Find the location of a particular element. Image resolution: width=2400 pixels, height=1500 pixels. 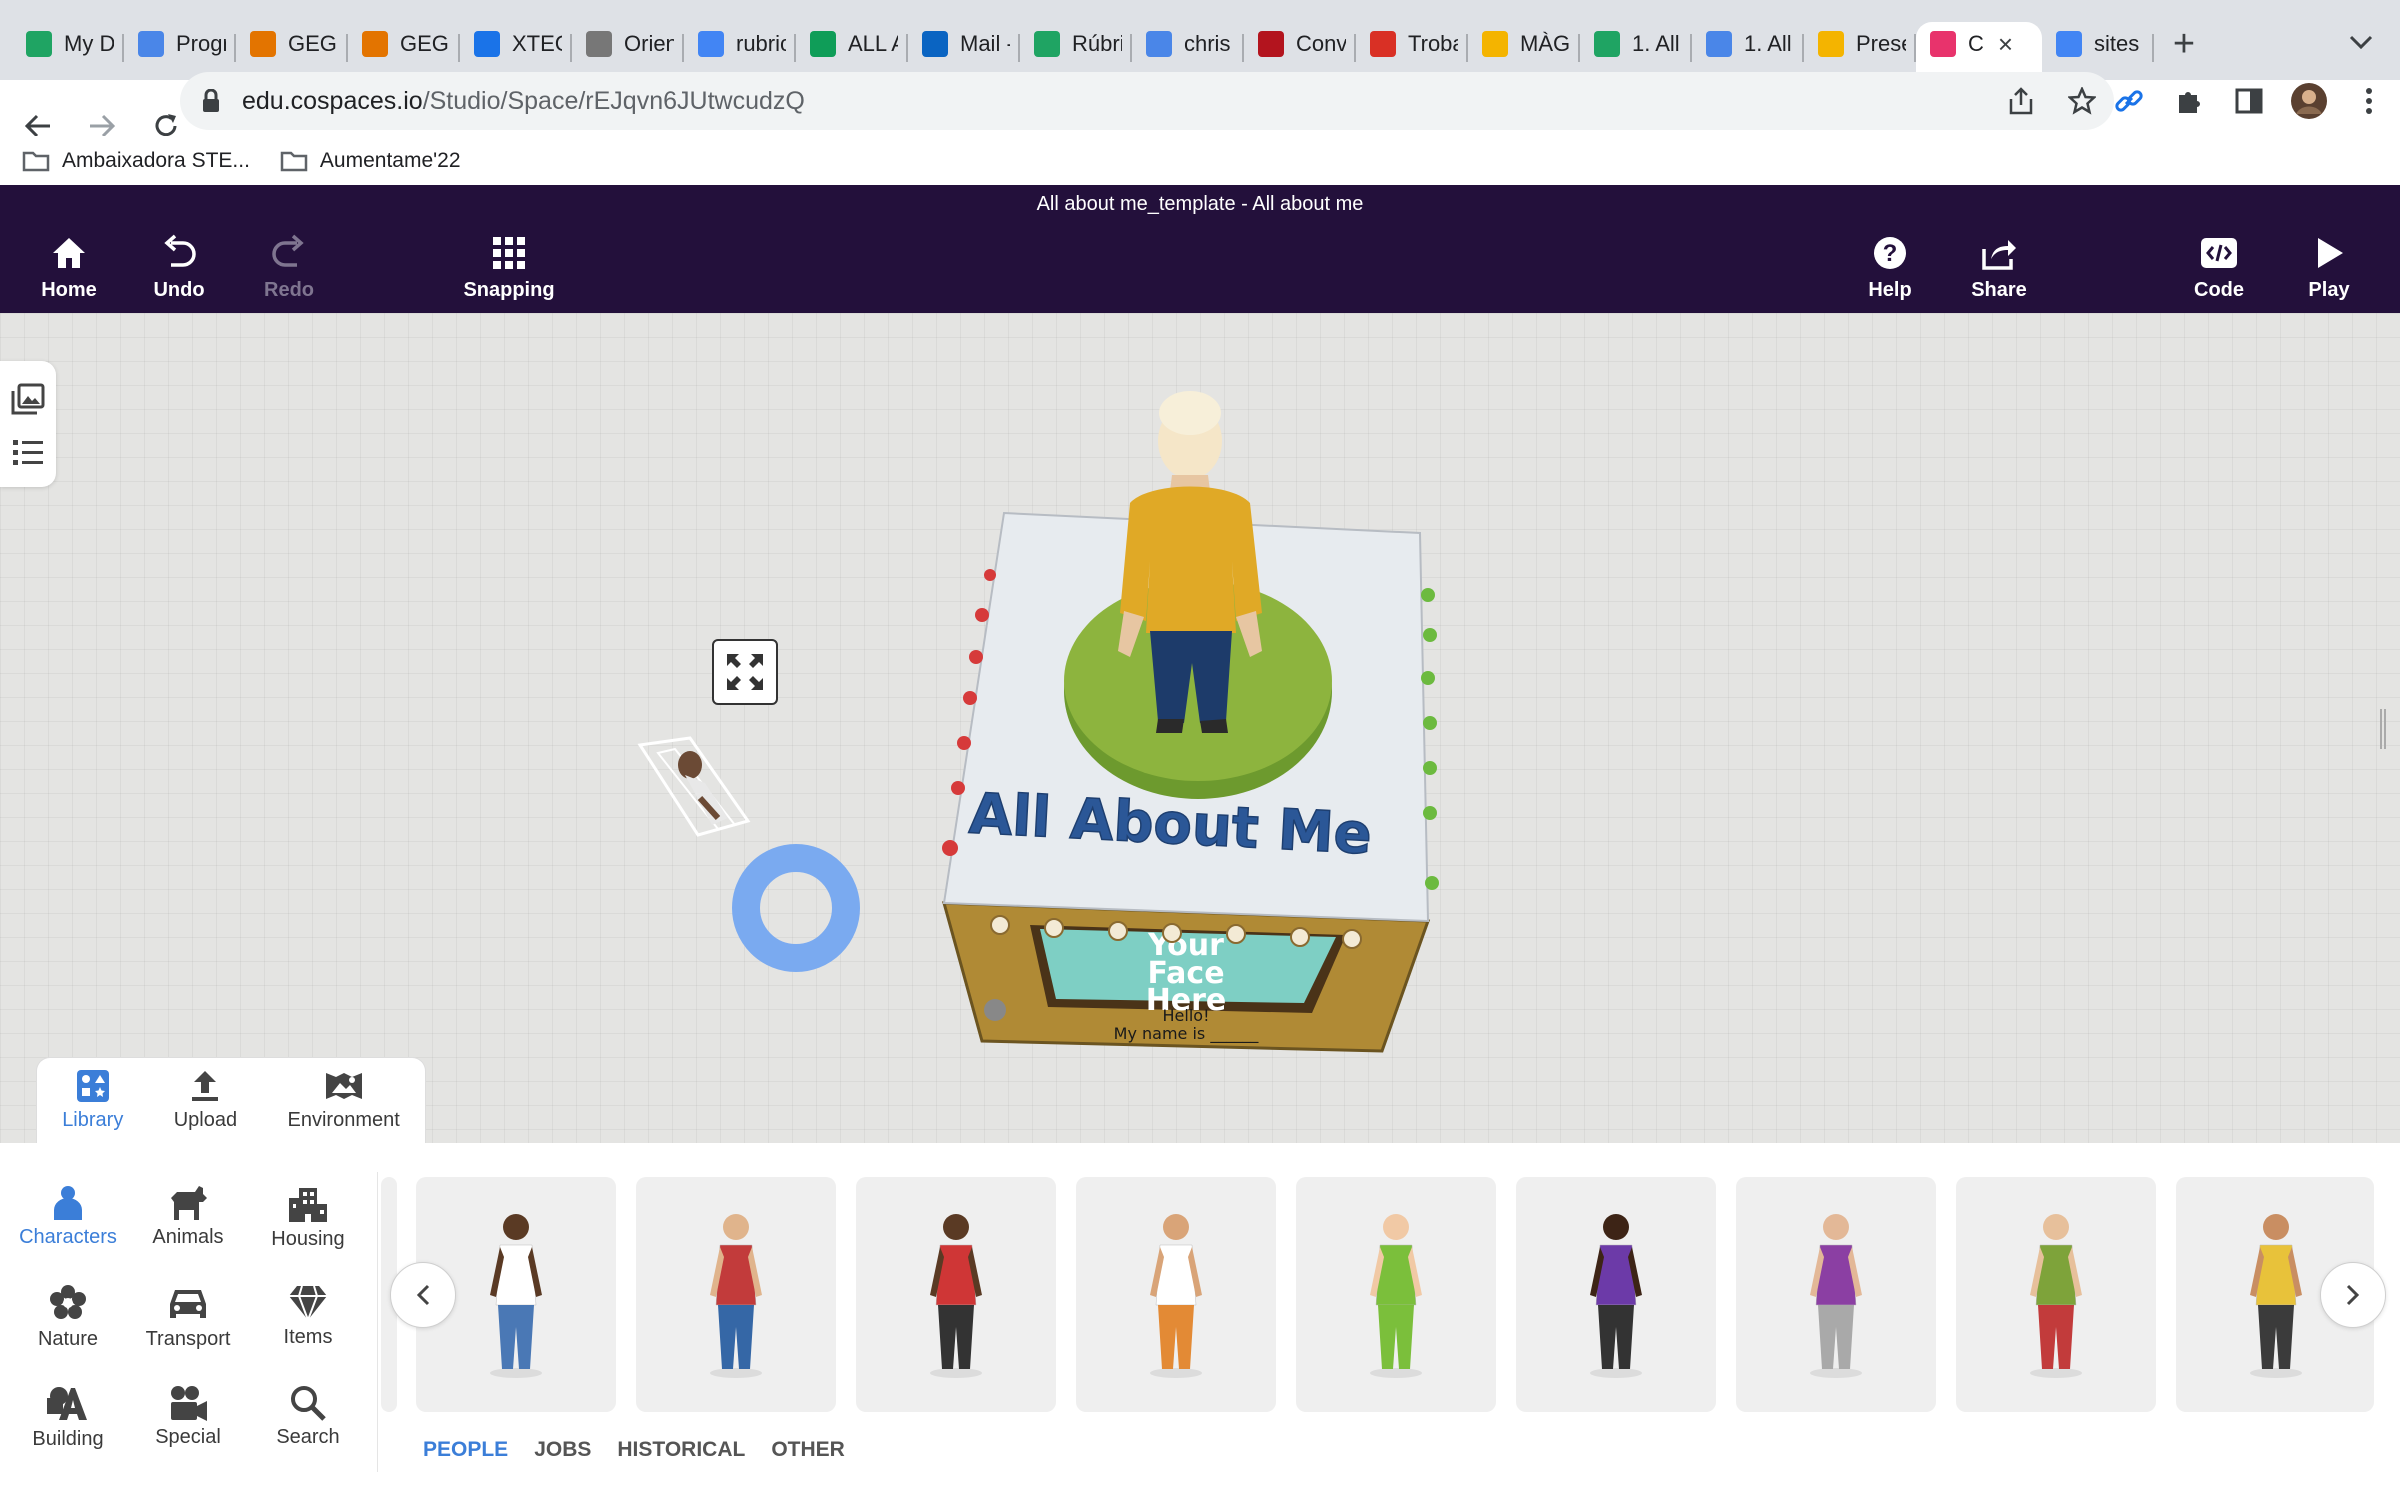

redo-button: Redo is located at coordinates (289, 267).